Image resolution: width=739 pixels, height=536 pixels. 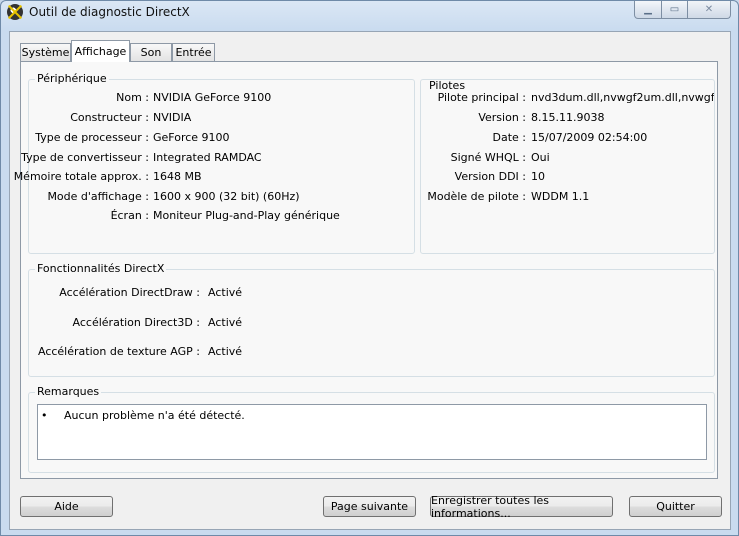 I want to click on driver-date-value: 15/07/2009 02:54:00, so click(x=589, y=137).